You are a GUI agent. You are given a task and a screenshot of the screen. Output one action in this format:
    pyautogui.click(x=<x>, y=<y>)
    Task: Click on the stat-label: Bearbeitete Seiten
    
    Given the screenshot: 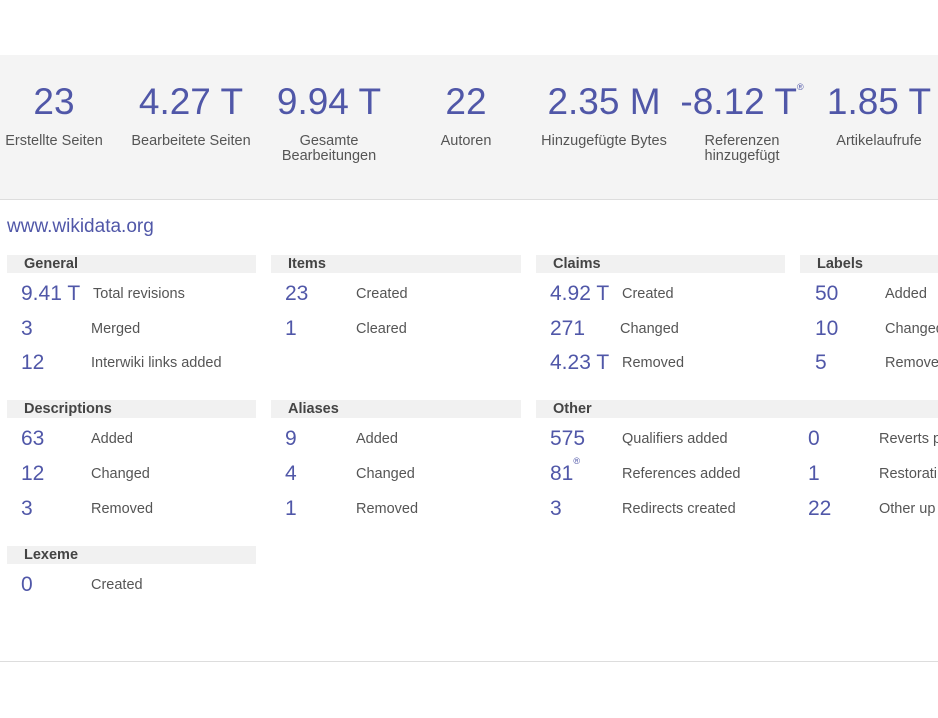 What is the action you would take?
    pyautogui.click(x=191, y=141)
    